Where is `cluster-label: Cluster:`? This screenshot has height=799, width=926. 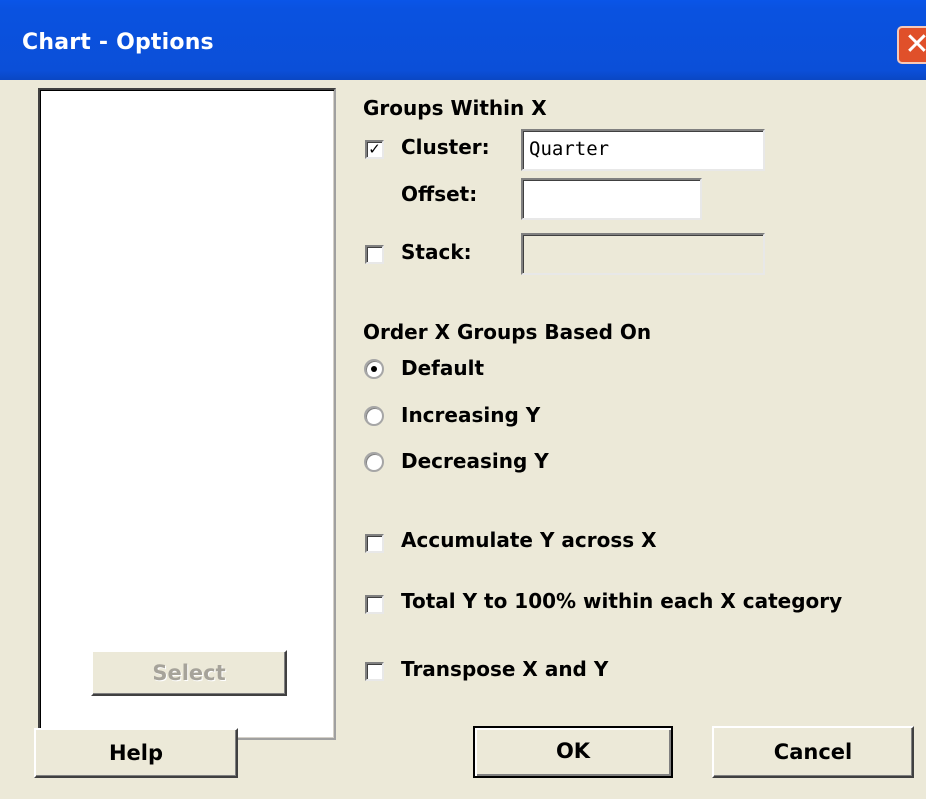 cluster-label: Cluster: is located at coordinates (445, 147).